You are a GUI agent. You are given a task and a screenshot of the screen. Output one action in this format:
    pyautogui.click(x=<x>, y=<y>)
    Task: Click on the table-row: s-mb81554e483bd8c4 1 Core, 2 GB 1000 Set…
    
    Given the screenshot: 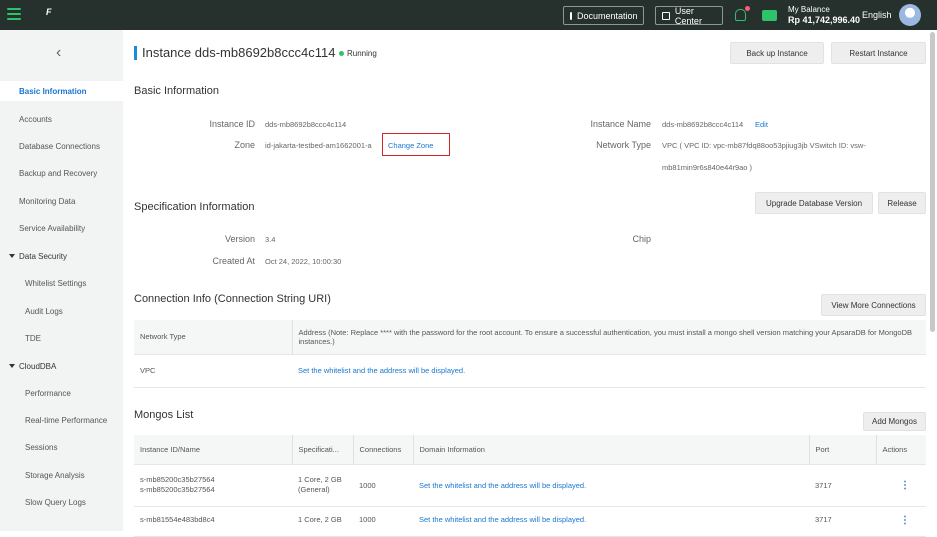 What is the action you would take?
    pyautogui.click(x=530, y=521)
    